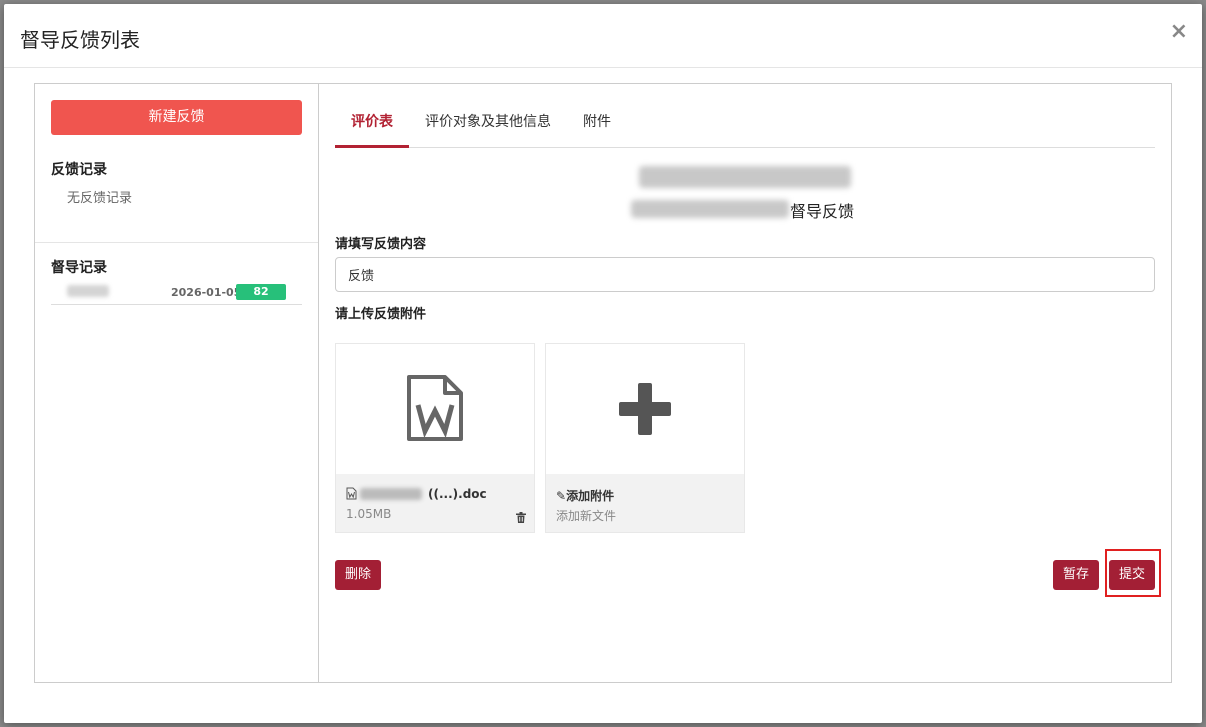 This screenshot has height=727, width=1206. Describe the element at coordinates (488, 125) in the screenshot. I see `tab-evaluation-target: 评价对象及其他信息` at that location.